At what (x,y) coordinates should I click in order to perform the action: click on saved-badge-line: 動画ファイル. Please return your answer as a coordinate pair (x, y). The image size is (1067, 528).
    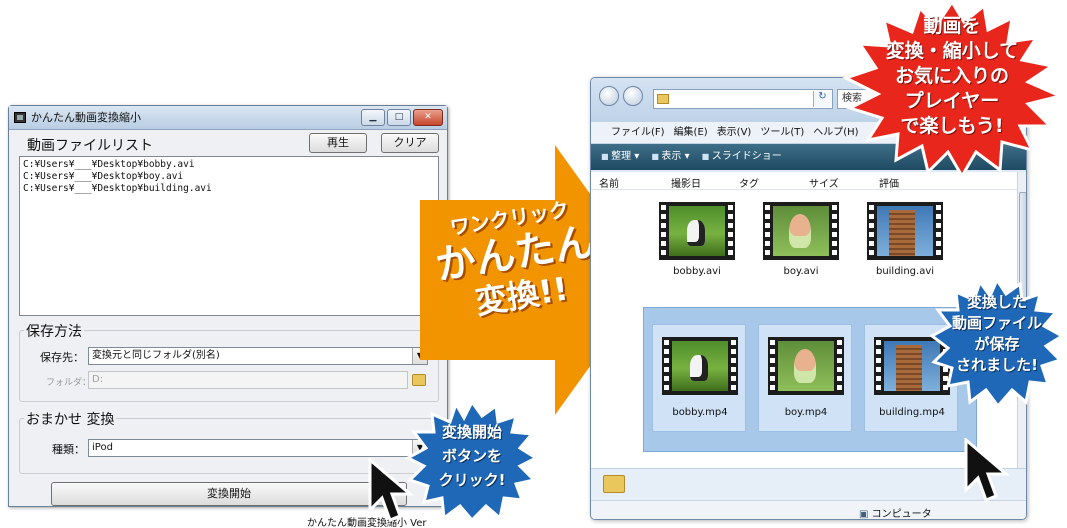
    Looking at the image, I should click on (996, 323).